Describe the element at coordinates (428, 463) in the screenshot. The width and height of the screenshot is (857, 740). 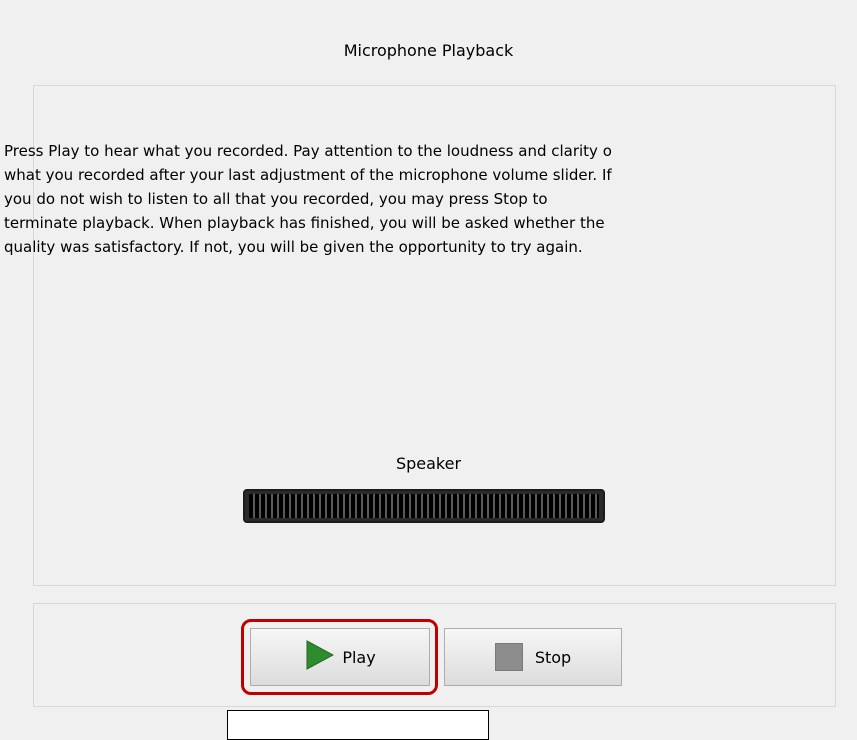
I see `speaker-label: Speaker` at that location.